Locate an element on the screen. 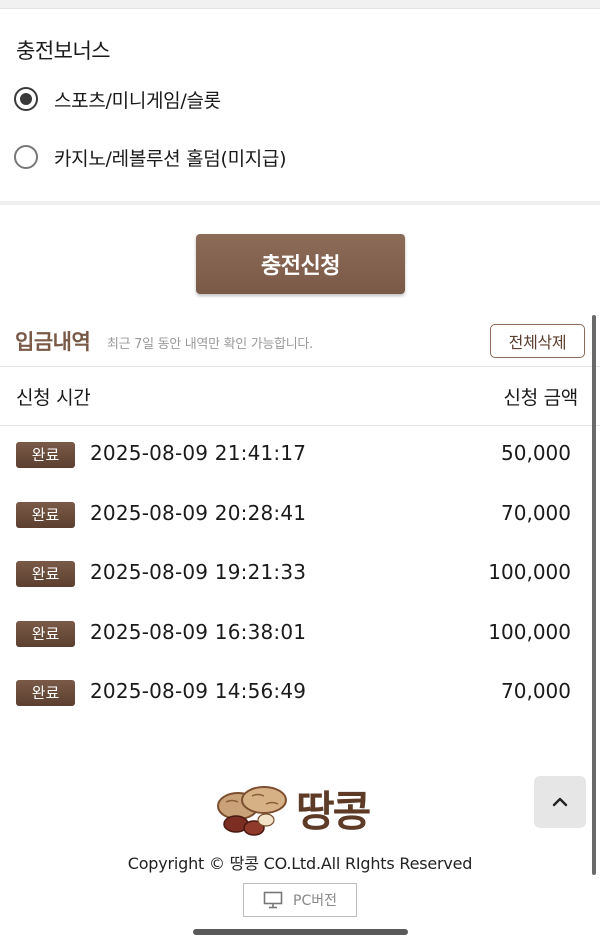 The height and width of the screenshot is (948, 600). table-row: 완료 2025-08-09 14:56:49 70,000 is located at coordinates (300, 694).